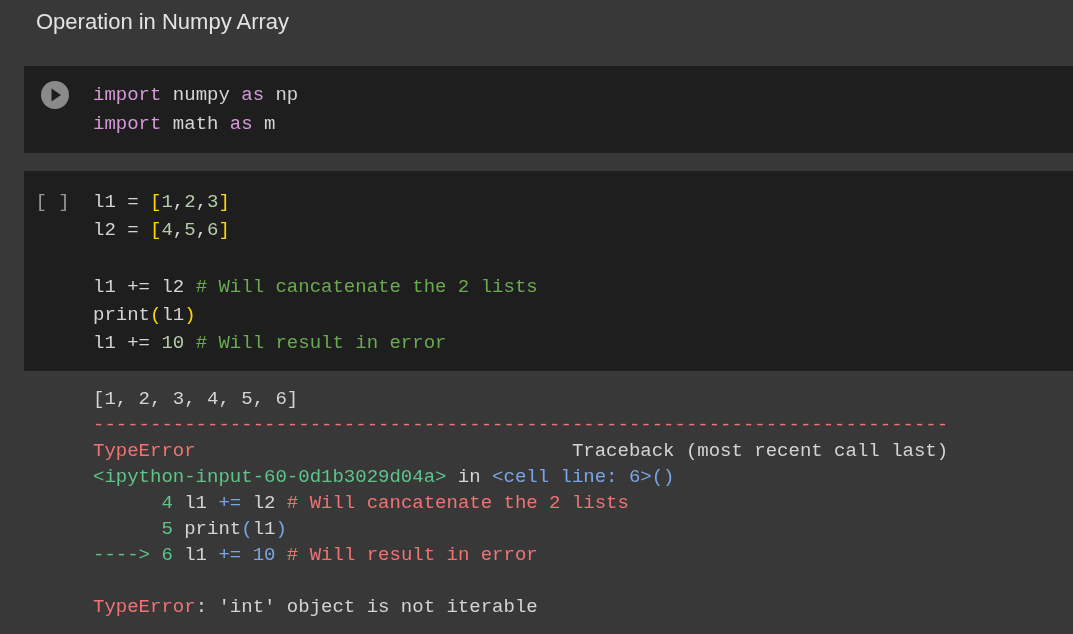  I want to click on output-line: 4 l1 += l2 # Will cancatenate the 2 lists, so click(394, 503).